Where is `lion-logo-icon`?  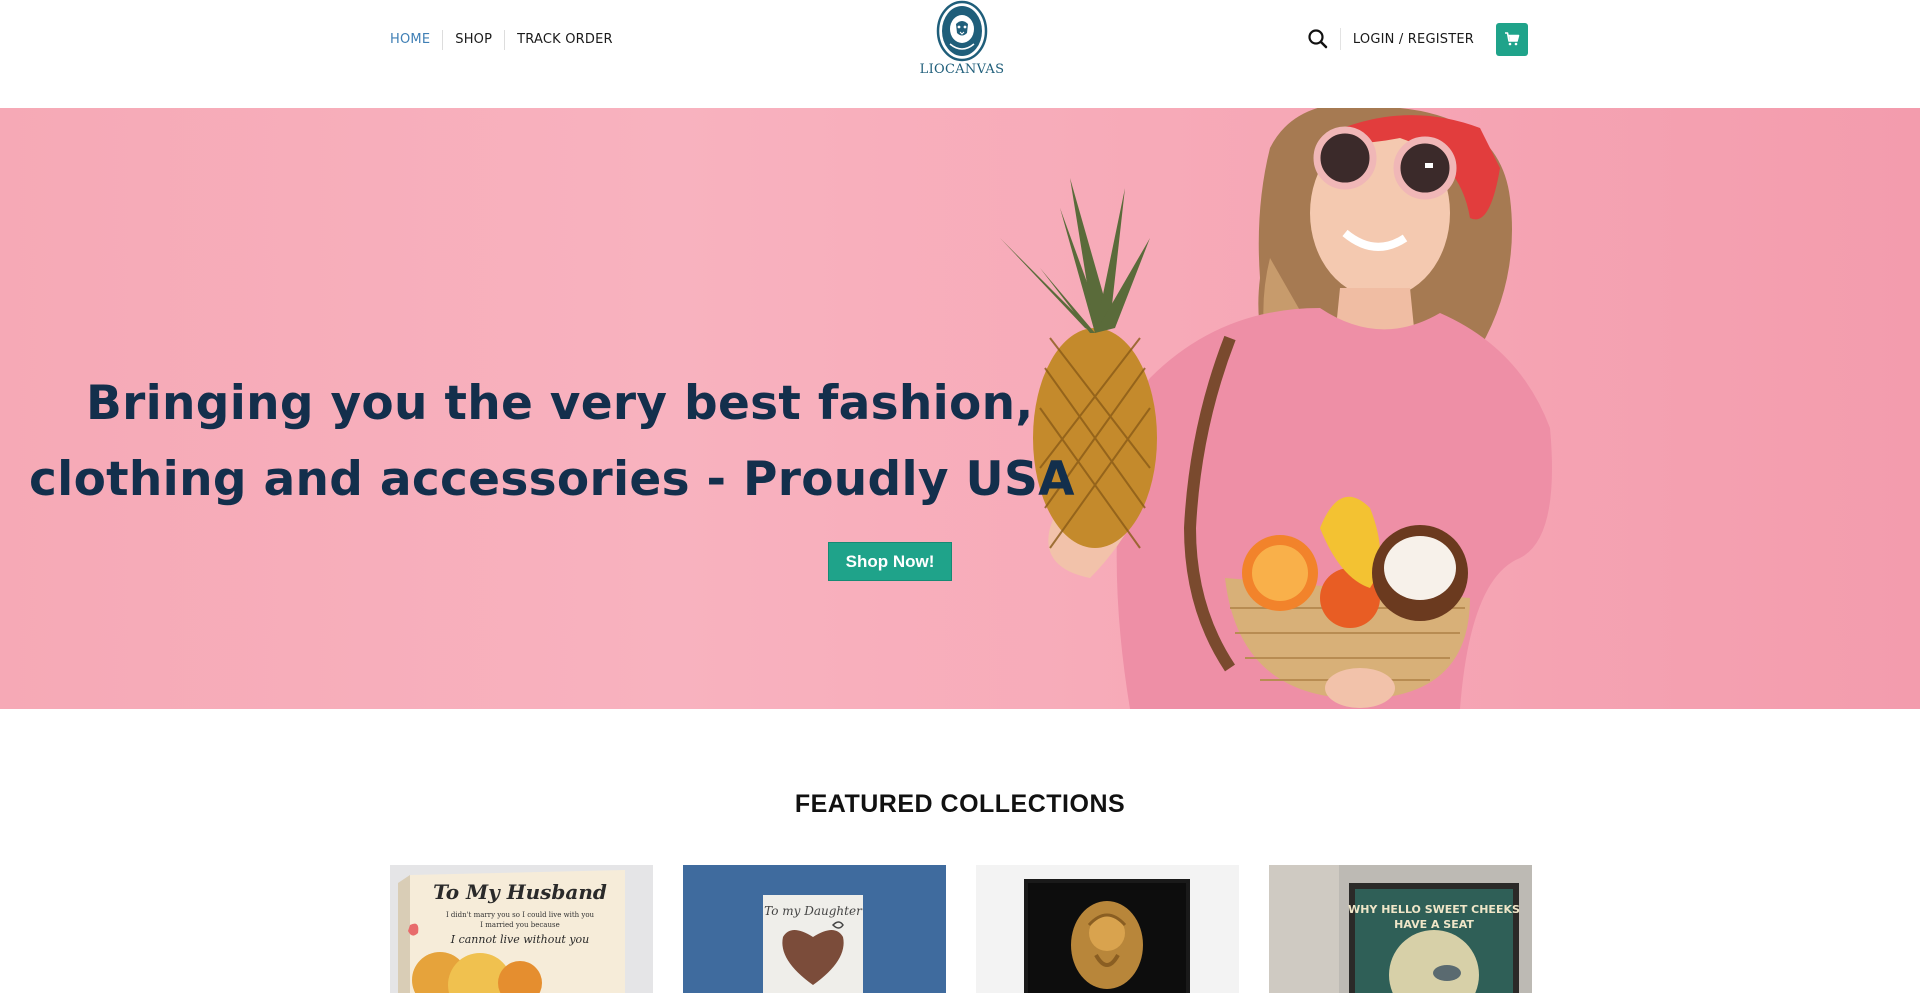
lion-logo-icon is located at coordinates (962, 31).